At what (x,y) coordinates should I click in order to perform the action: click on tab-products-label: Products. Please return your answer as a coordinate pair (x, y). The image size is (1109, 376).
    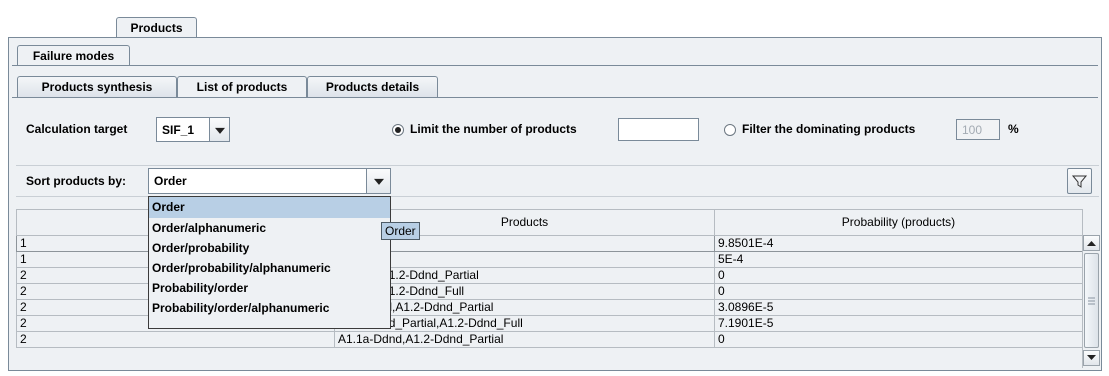
    Looking at the image, I should click on (156, 28).